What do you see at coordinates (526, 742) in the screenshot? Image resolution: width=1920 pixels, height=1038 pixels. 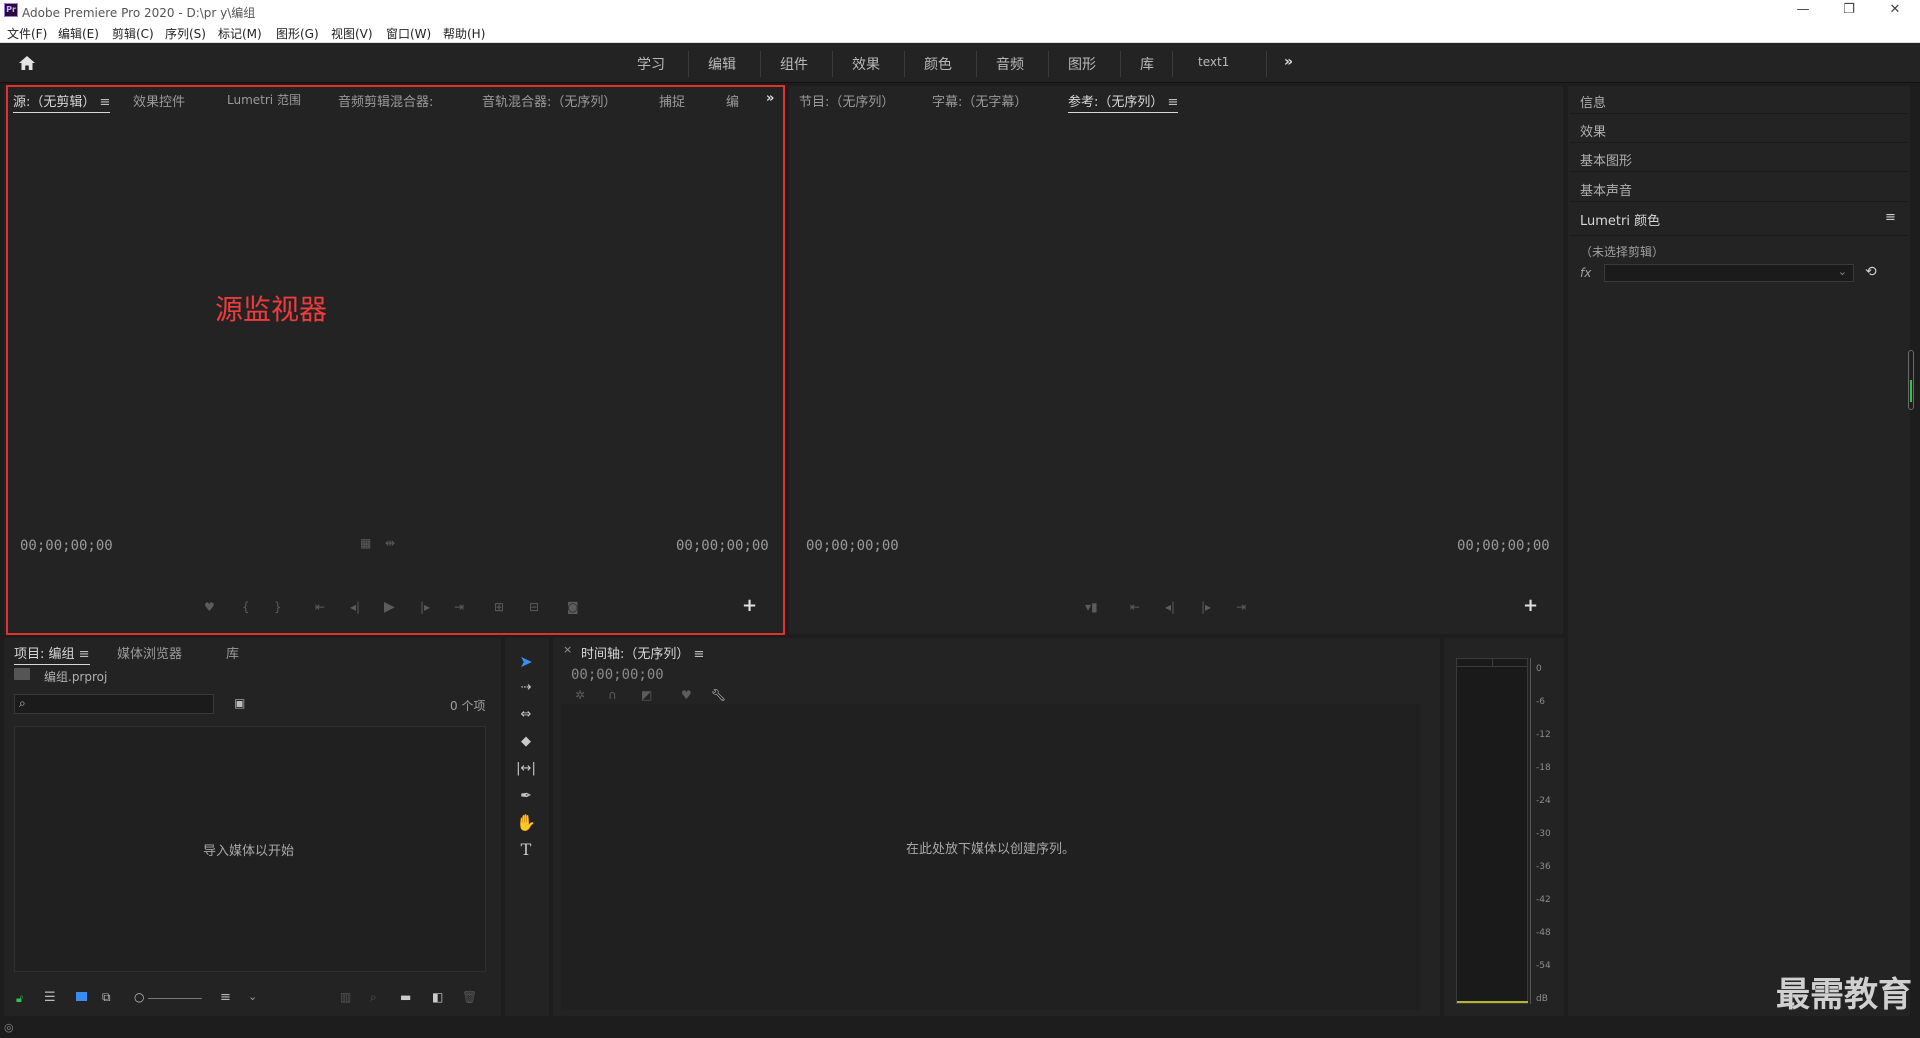 I see `razor-tool-icon: ◆` at bounding box center [526, 742].